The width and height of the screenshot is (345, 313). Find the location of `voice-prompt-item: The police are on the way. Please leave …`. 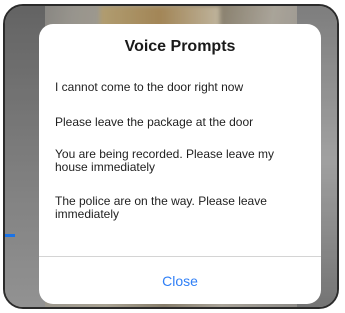

voice-prompt-item: The police are on the way. Please leave … is located at coordinates (181, 208).